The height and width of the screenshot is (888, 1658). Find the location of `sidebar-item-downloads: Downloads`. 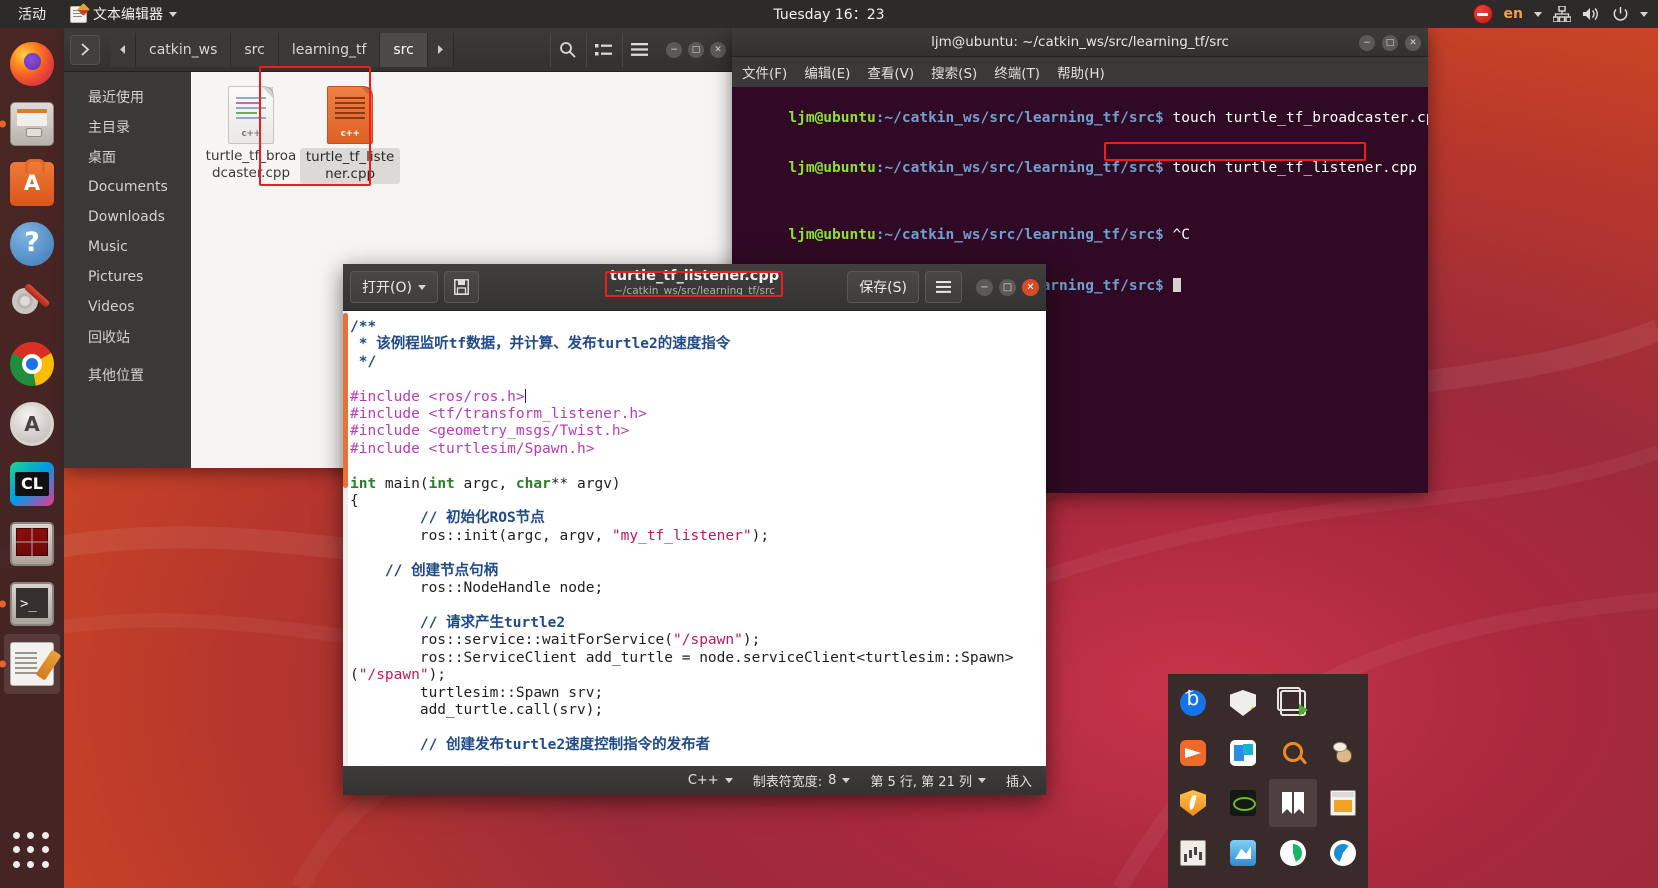

sidebar-item-downloads: Downloads is located at coordinates (127, 217).